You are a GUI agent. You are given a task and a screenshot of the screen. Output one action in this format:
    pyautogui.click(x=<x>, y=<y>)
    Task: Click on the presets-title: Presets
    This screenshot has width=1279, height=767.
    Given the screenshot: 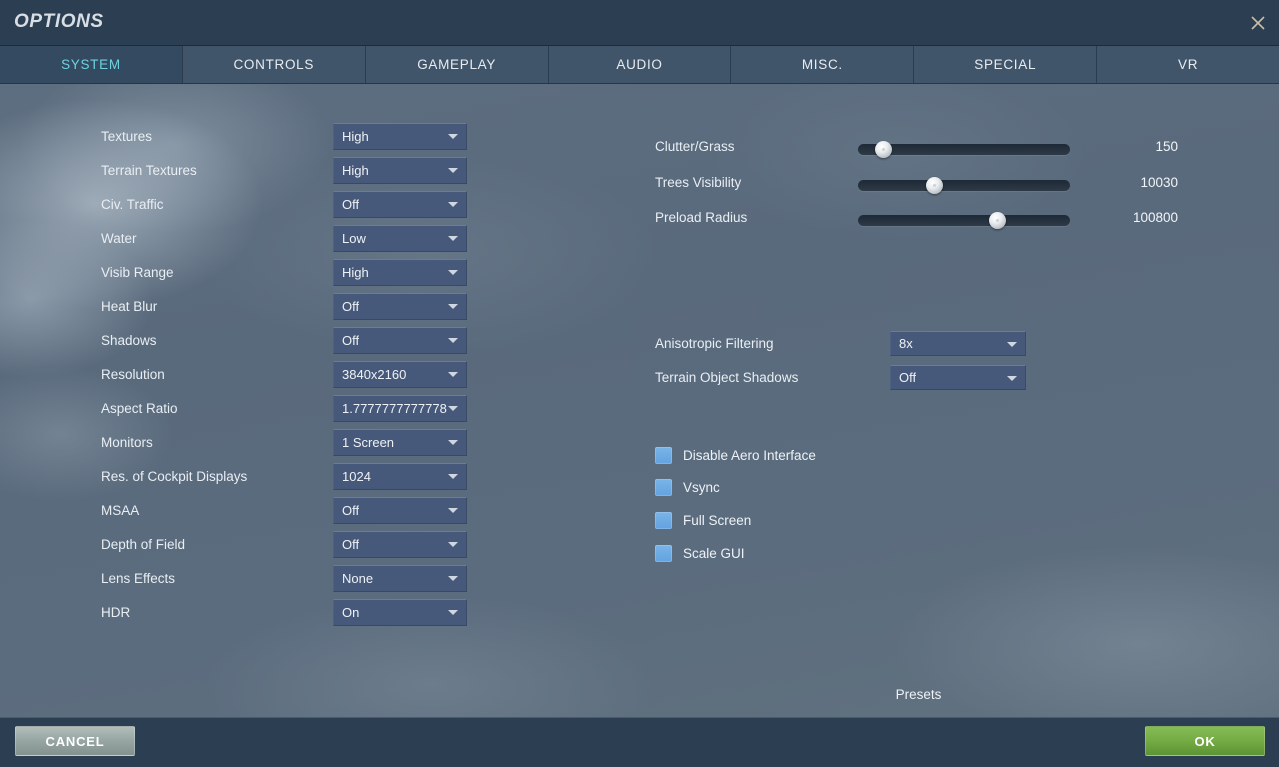 What is the action you would take?
    pyautogui.click(x=918, y=694)
    